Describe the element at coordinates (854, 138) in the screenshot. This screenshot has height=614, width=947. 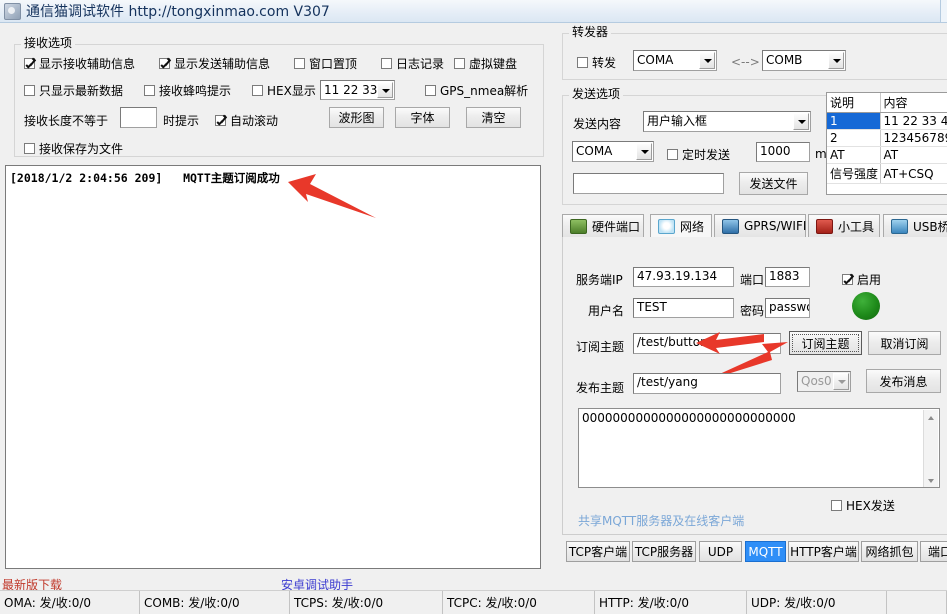
I see `cell-name: 2` at that location.